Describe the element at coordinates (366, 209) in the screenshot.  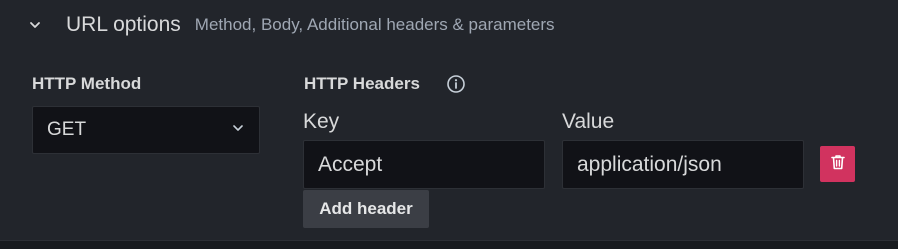
I see `add-header-button: Add header` at that location.